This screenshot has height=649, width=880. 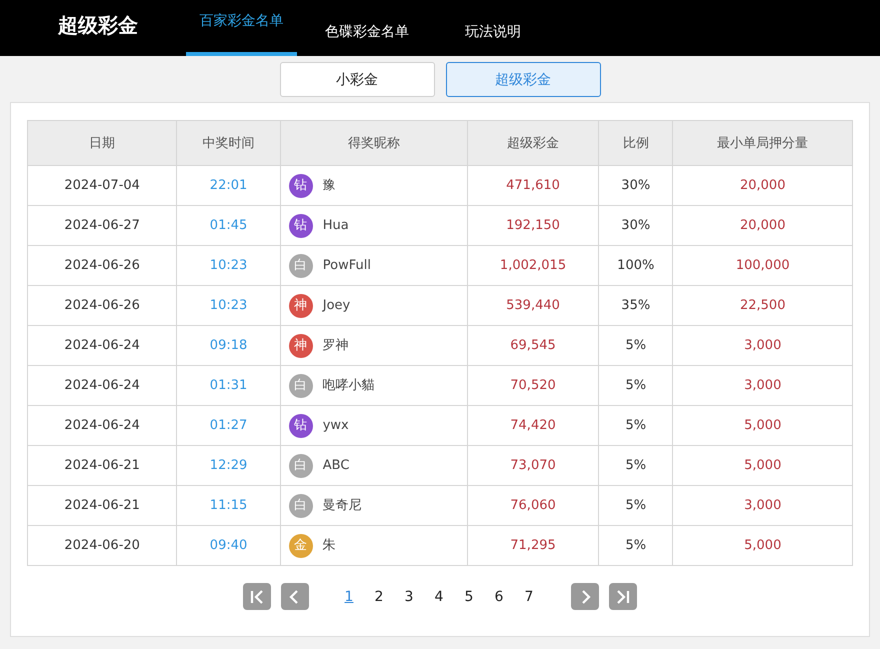 What do you see at coordinates (533, 506) in the screenshot?
I see `table-cell: 76,060` at bounding box center [533, 506].